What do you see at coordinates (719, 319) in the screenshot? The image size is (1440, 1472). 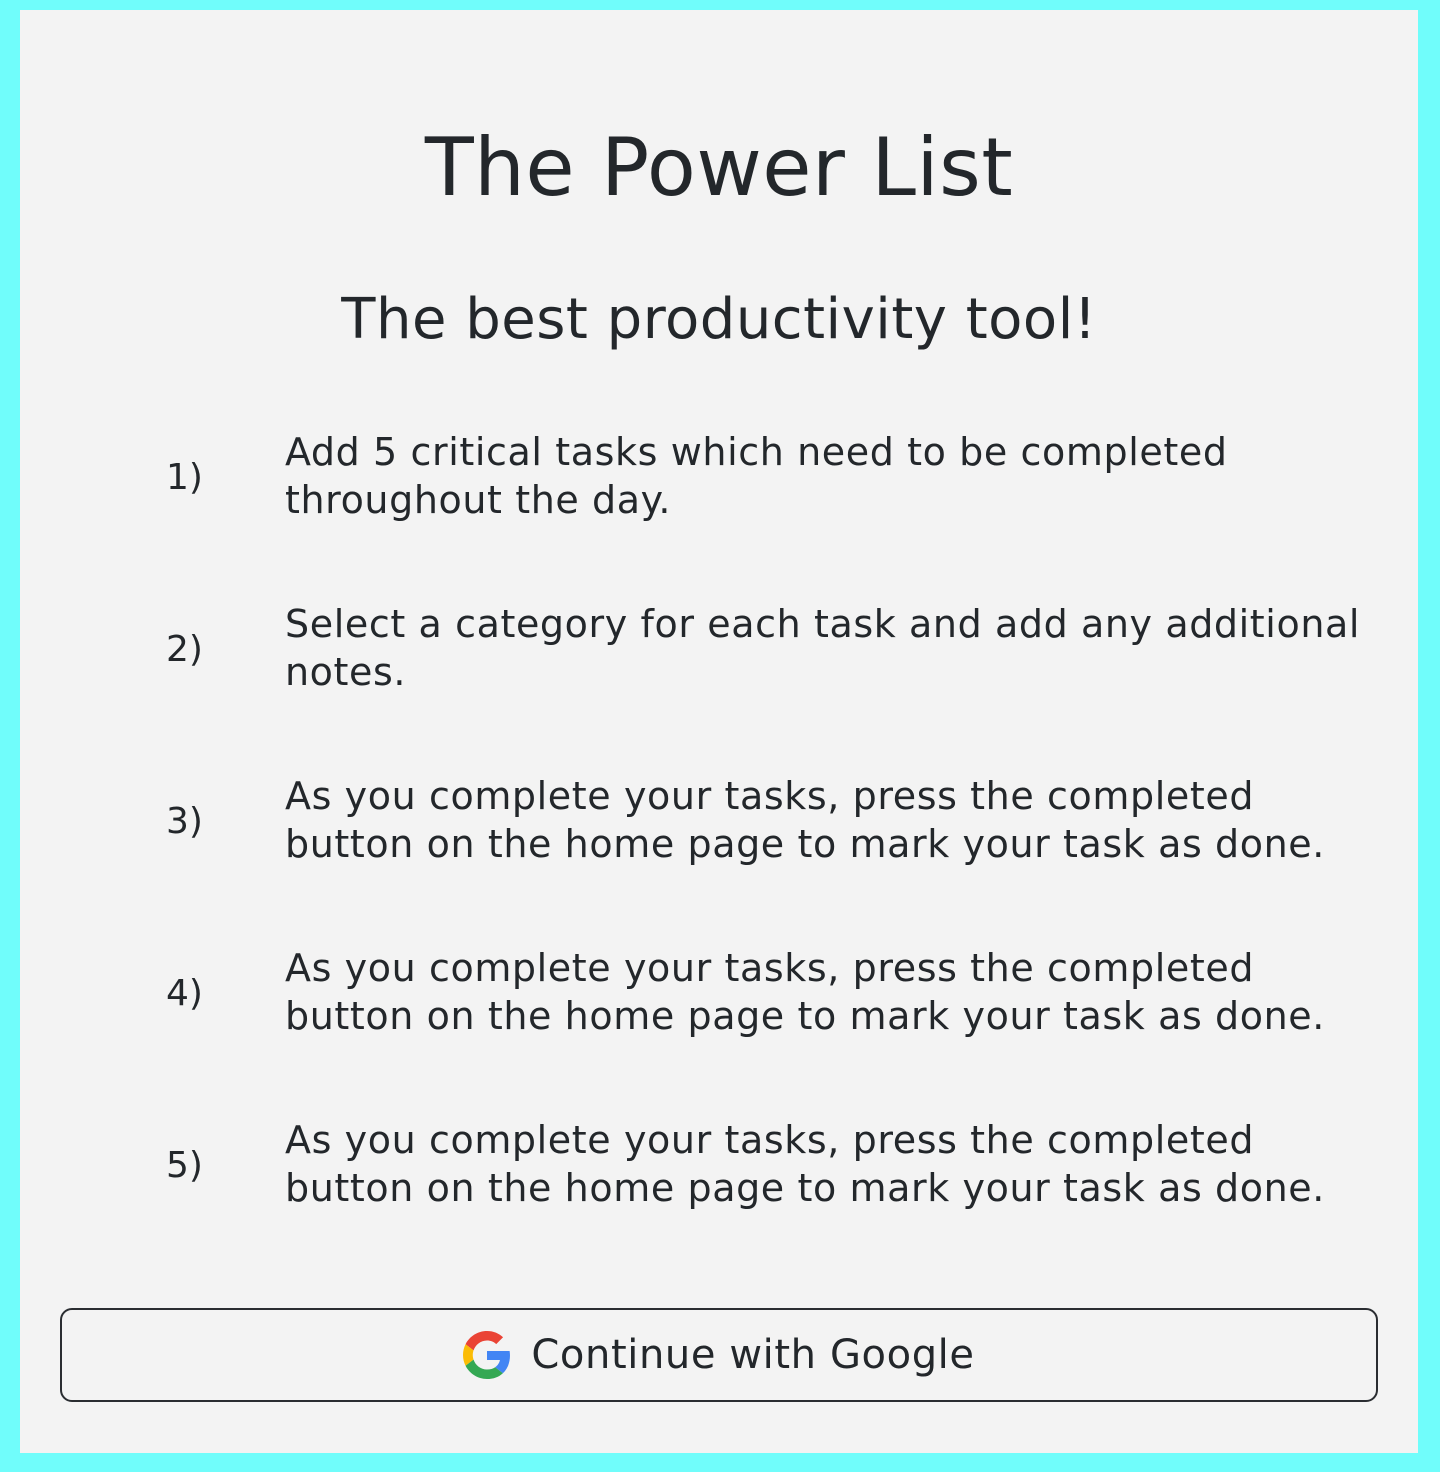 I see `page-subtitle: The best productivity tool!` at bounding box center [719, 319].